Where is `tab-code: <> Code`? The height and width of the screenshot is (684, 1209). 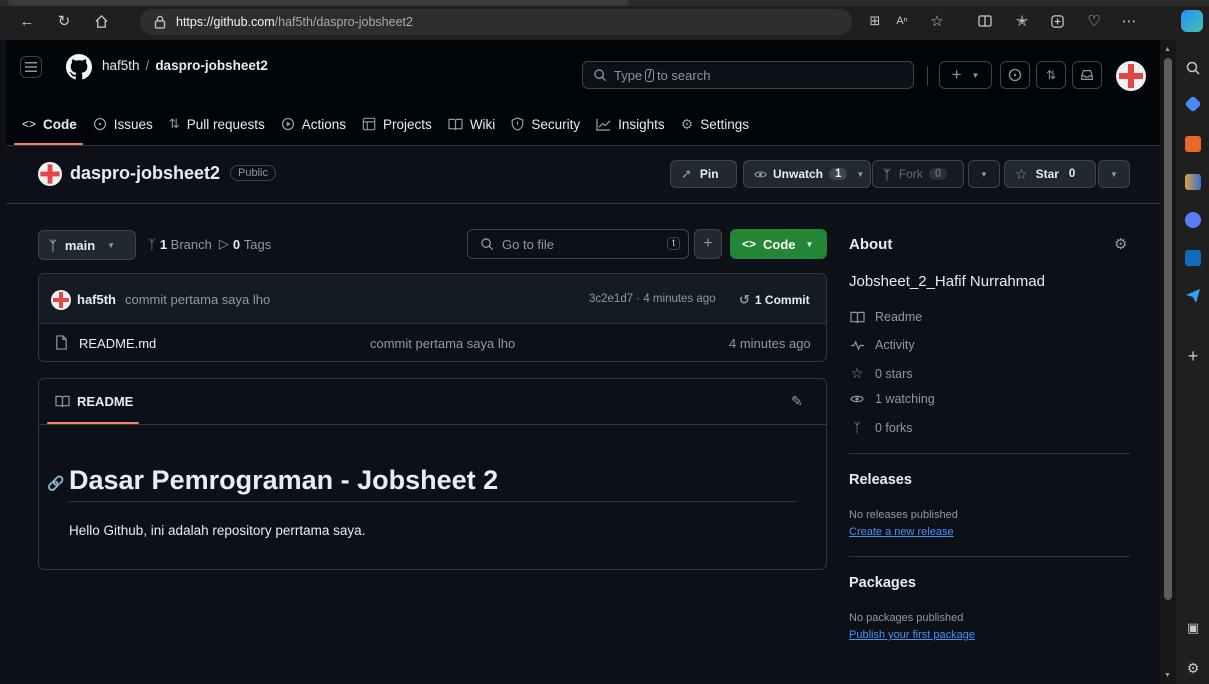 tab-code: <> Code is located at coordinates (48, 128).